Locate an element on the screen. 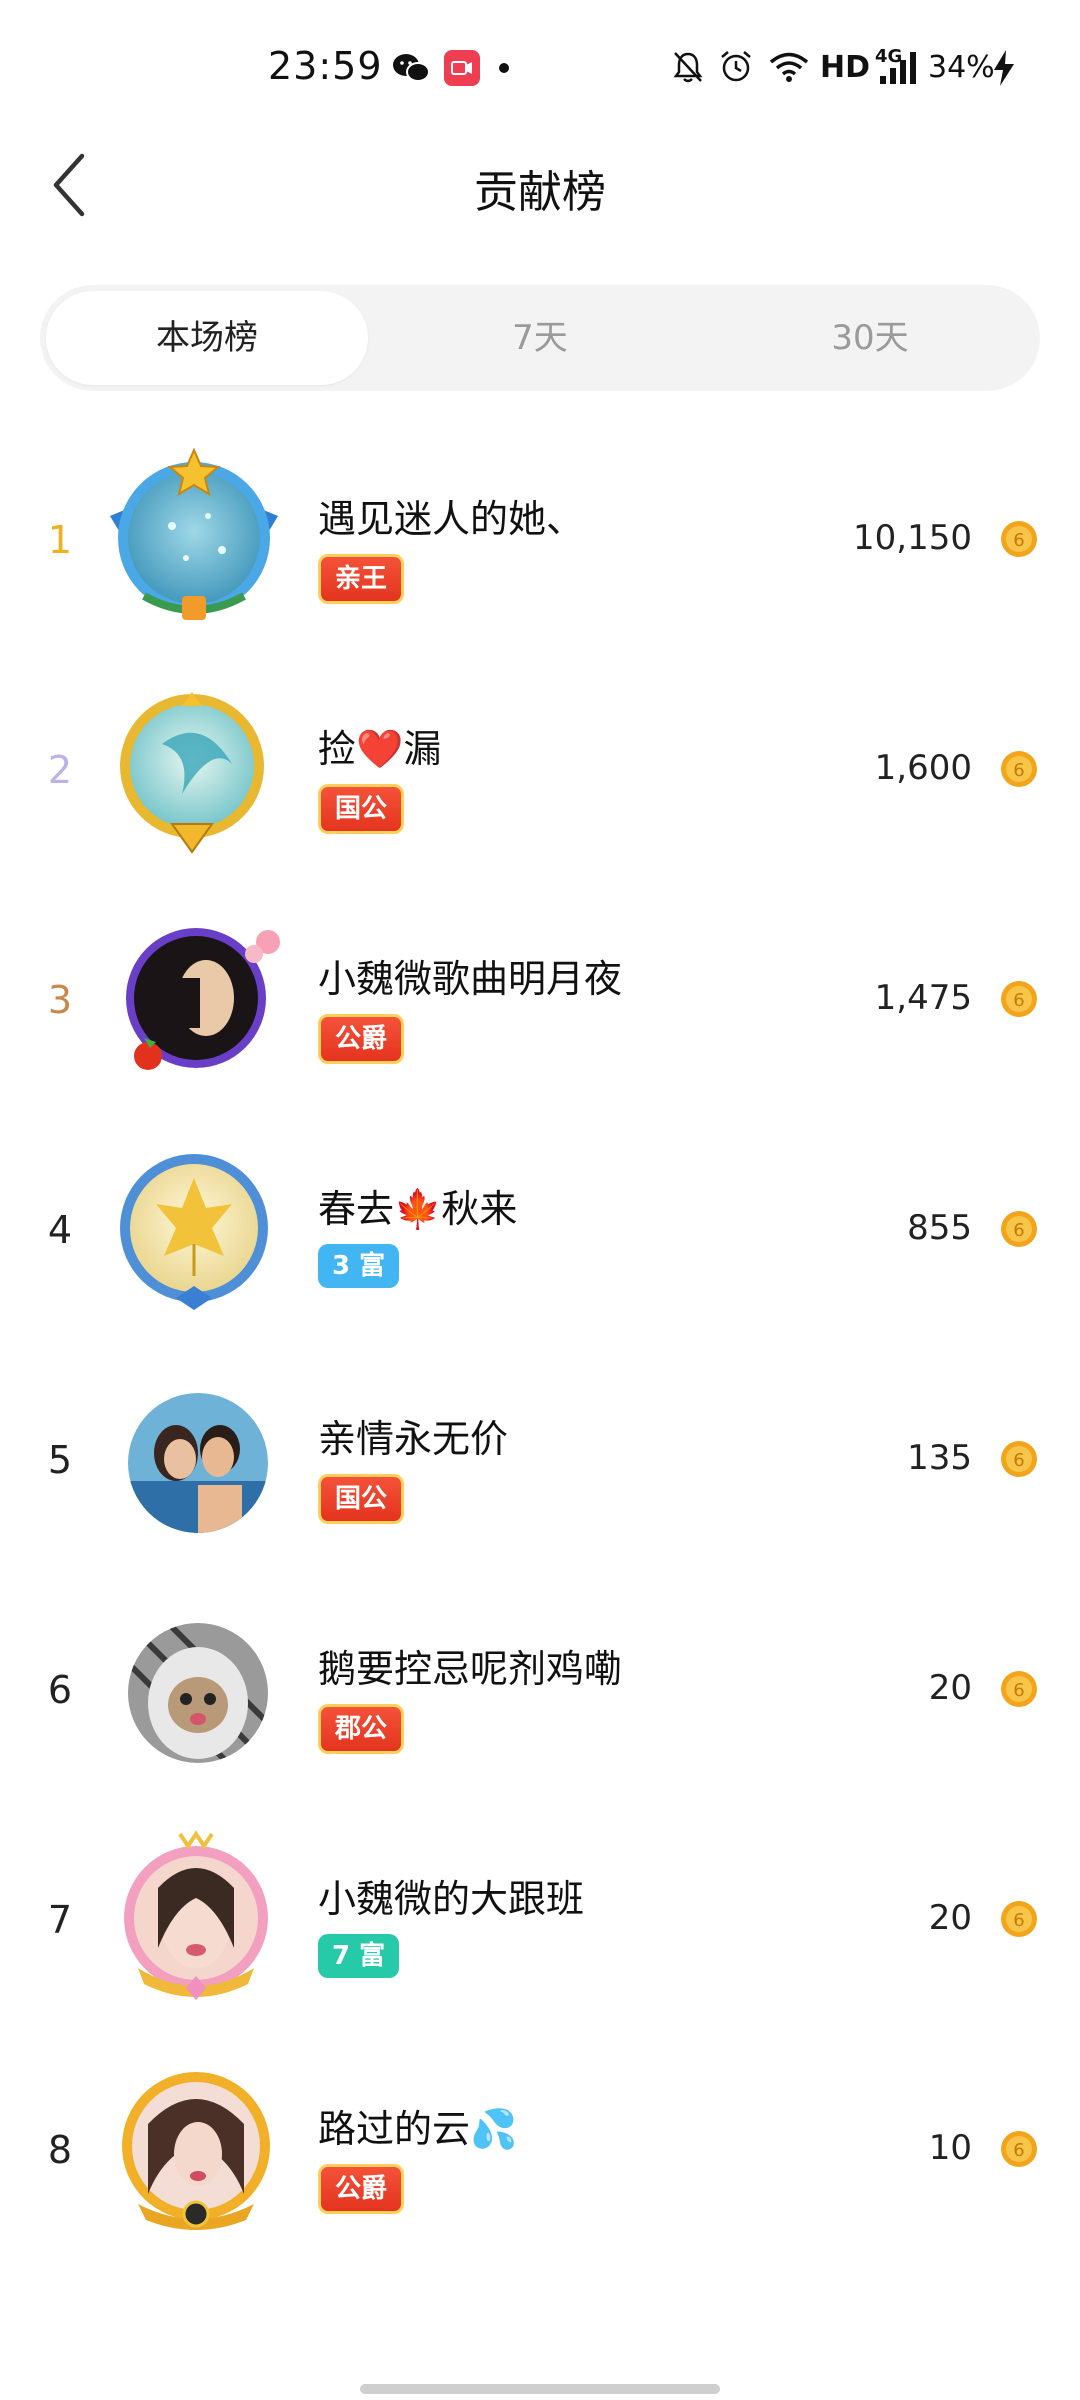 The width and height of the screenshot is (1080, 2400). notification-dot-icon is located at coordinates (504, 68).